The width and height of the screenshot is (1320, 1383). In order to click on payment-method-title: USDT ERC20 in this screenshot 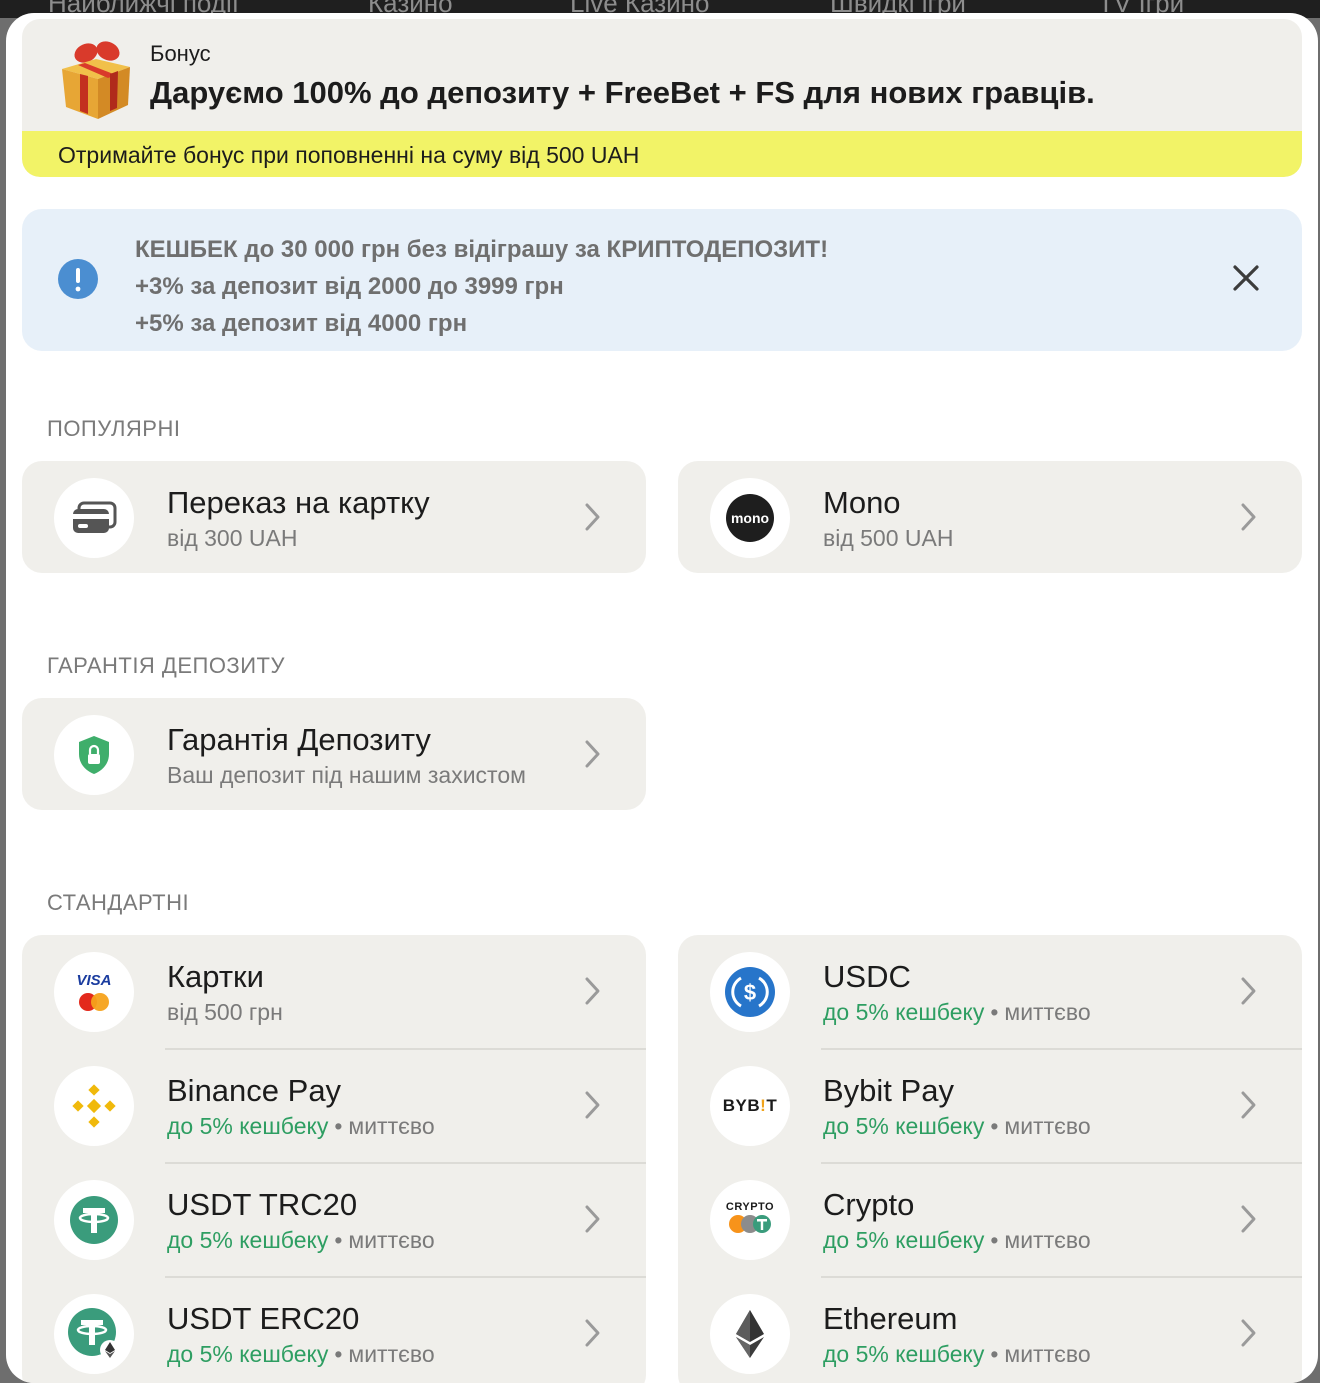, I will do `click(263, 1318)`.